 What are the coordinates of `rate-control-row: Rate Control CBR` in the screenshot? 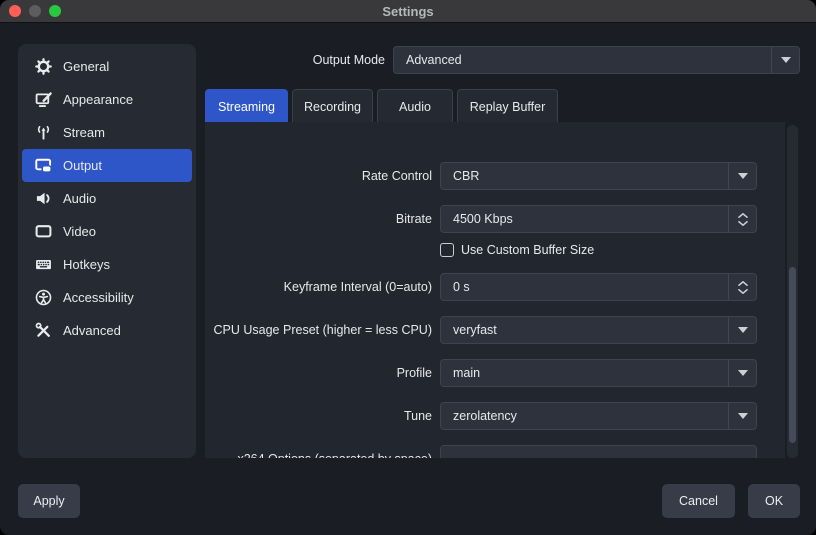 It's located at (495, 176).